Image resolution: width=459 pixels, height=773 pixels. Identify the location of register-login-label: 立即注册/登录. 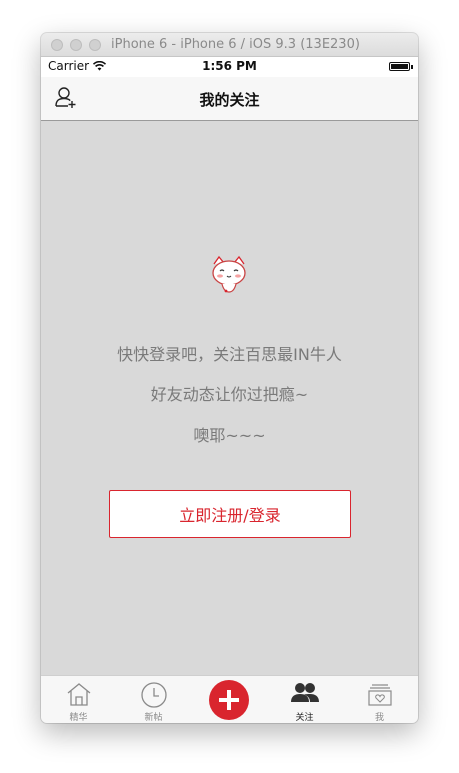
(230, 515).